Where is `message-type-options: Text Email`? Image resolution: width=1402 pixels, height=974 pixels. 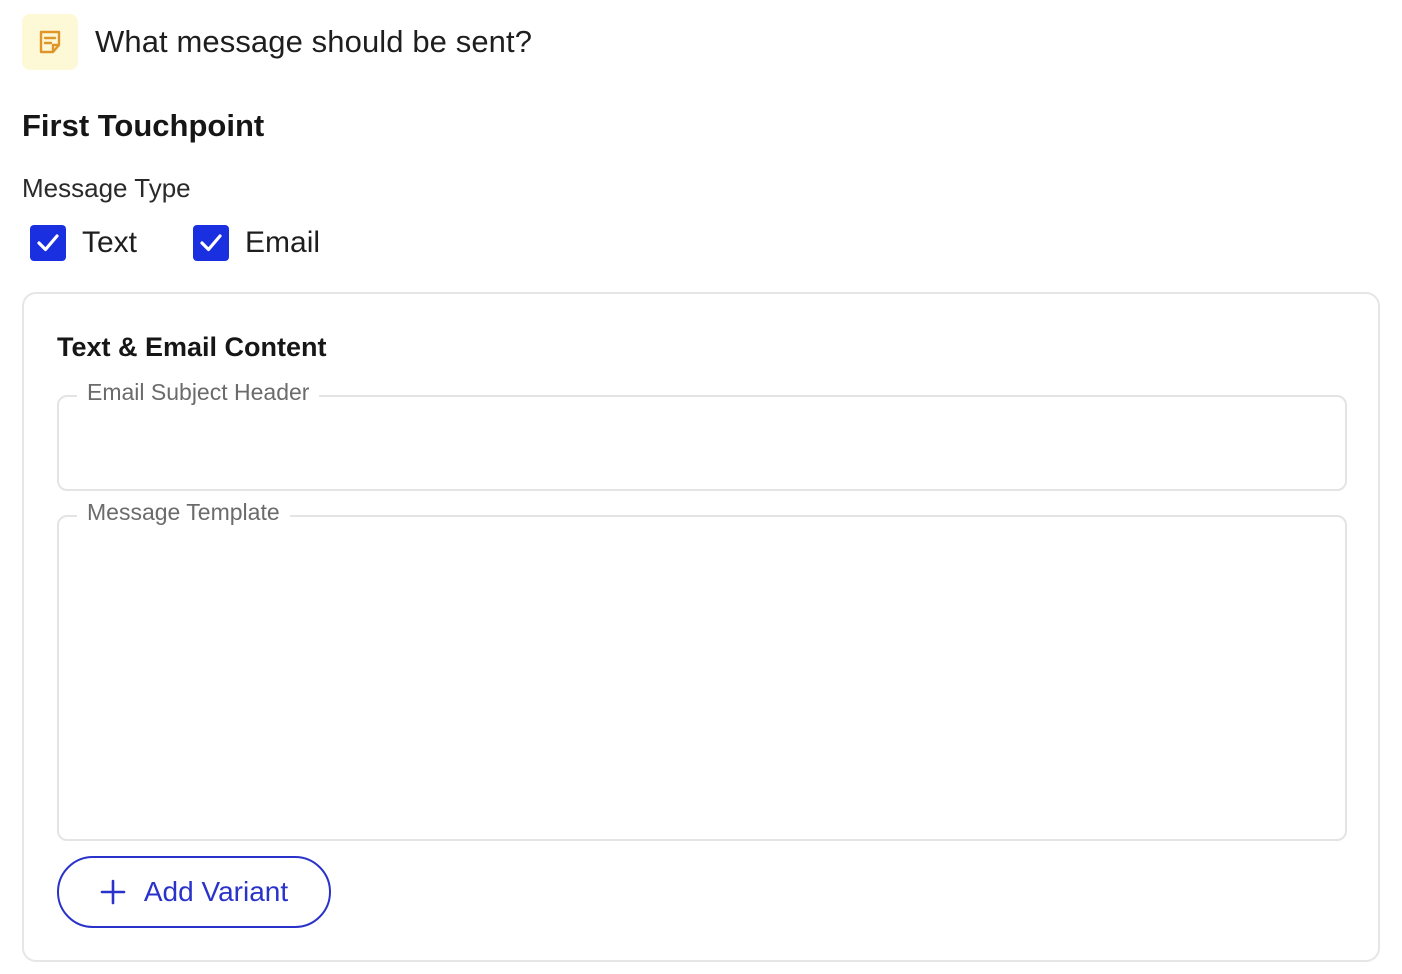 message-type-options: Text Email is located at coordinates (203, 243).